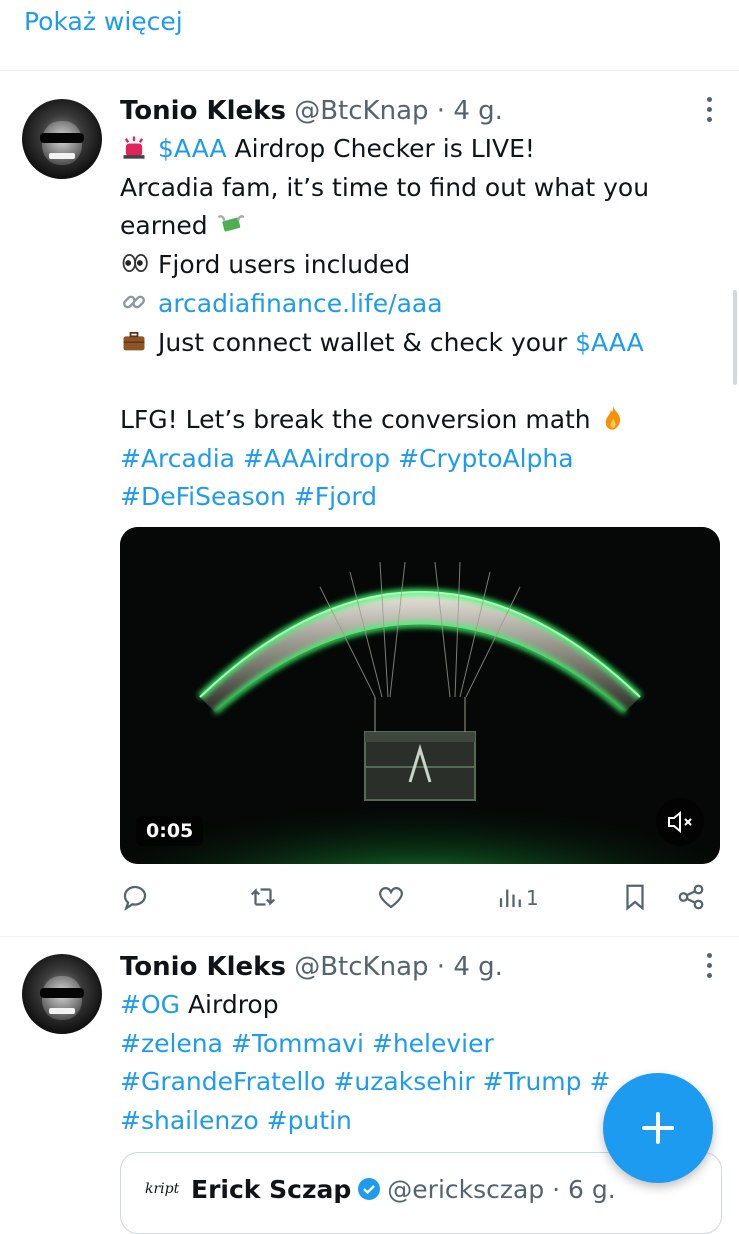  Describe the element at coordinates (229, 1004) in the screenshot. I see `tweet-text-span: Airdrop` at that location.